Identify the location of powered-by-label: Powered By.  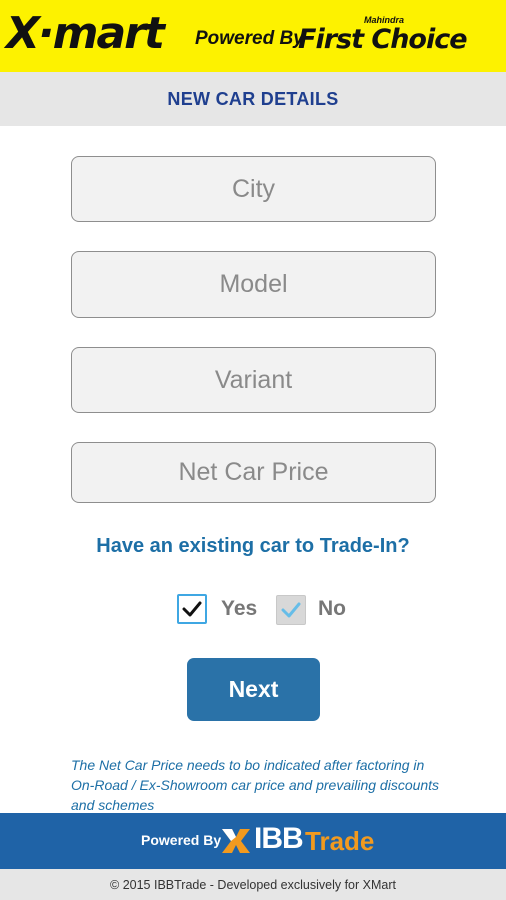
(249, 38).